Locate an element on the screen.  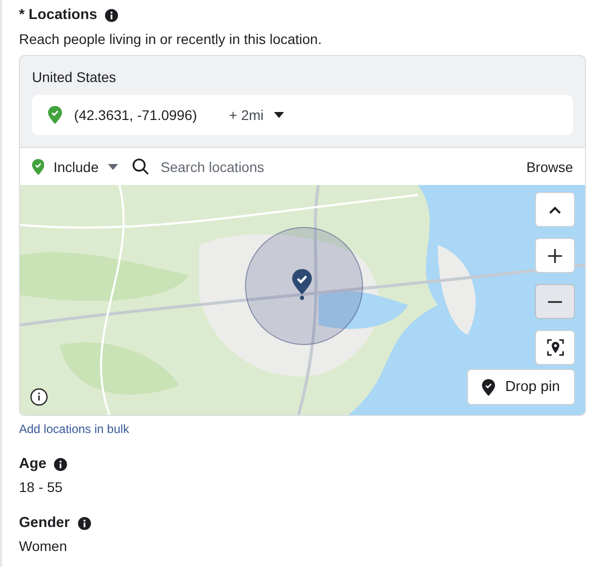
country-label: United States is located at coordinates (75, 77).